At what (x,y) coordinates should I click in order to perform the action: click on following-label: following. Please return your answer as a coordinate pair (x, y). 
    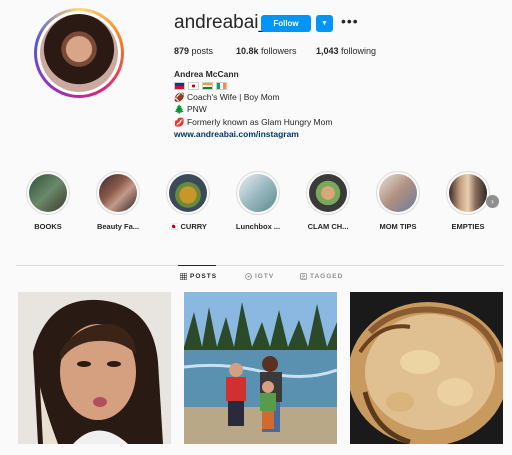
    Looking at the image, I should click on (359, 51).